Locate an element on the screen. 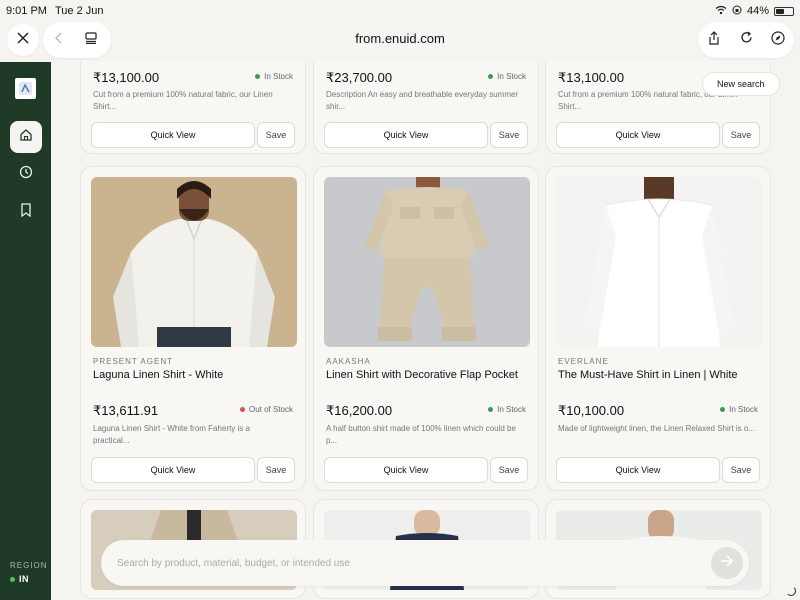  search-bar is located at coordinates (425, 563).